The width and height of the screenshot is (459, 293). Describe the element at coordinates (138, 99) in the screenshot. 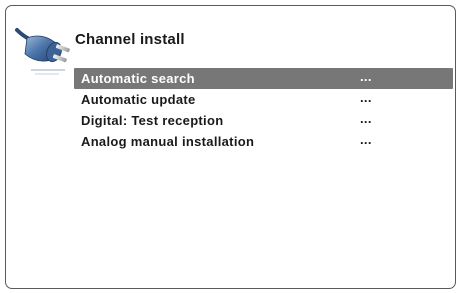

I see `menu-item-label: Automatic update` at that location.